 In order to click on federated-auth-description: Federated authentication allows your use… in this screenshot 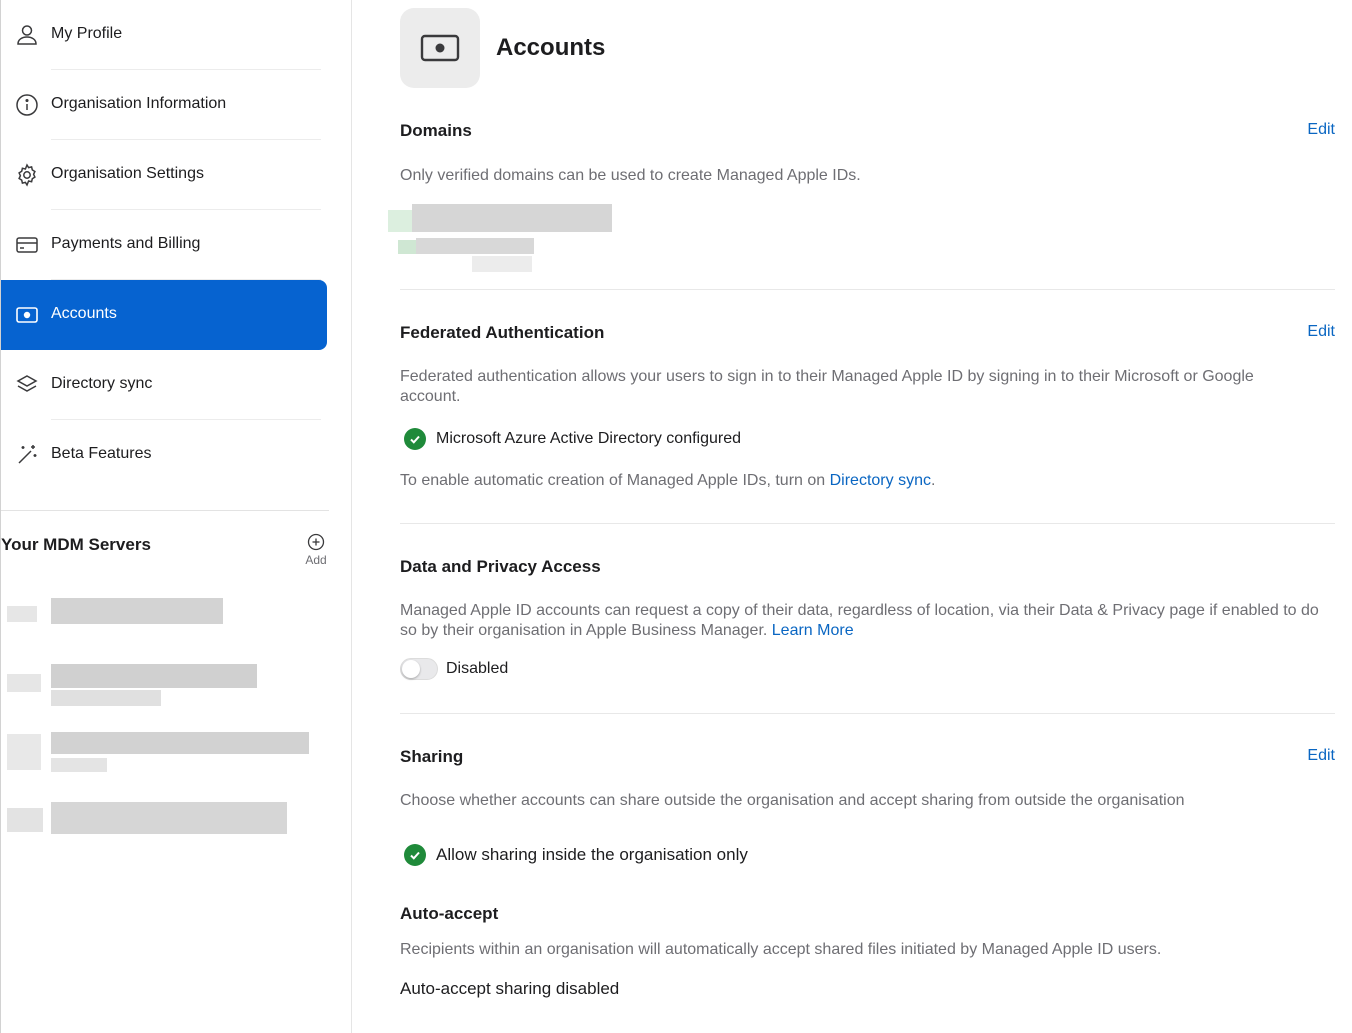, I will do `click(827, 386)`.